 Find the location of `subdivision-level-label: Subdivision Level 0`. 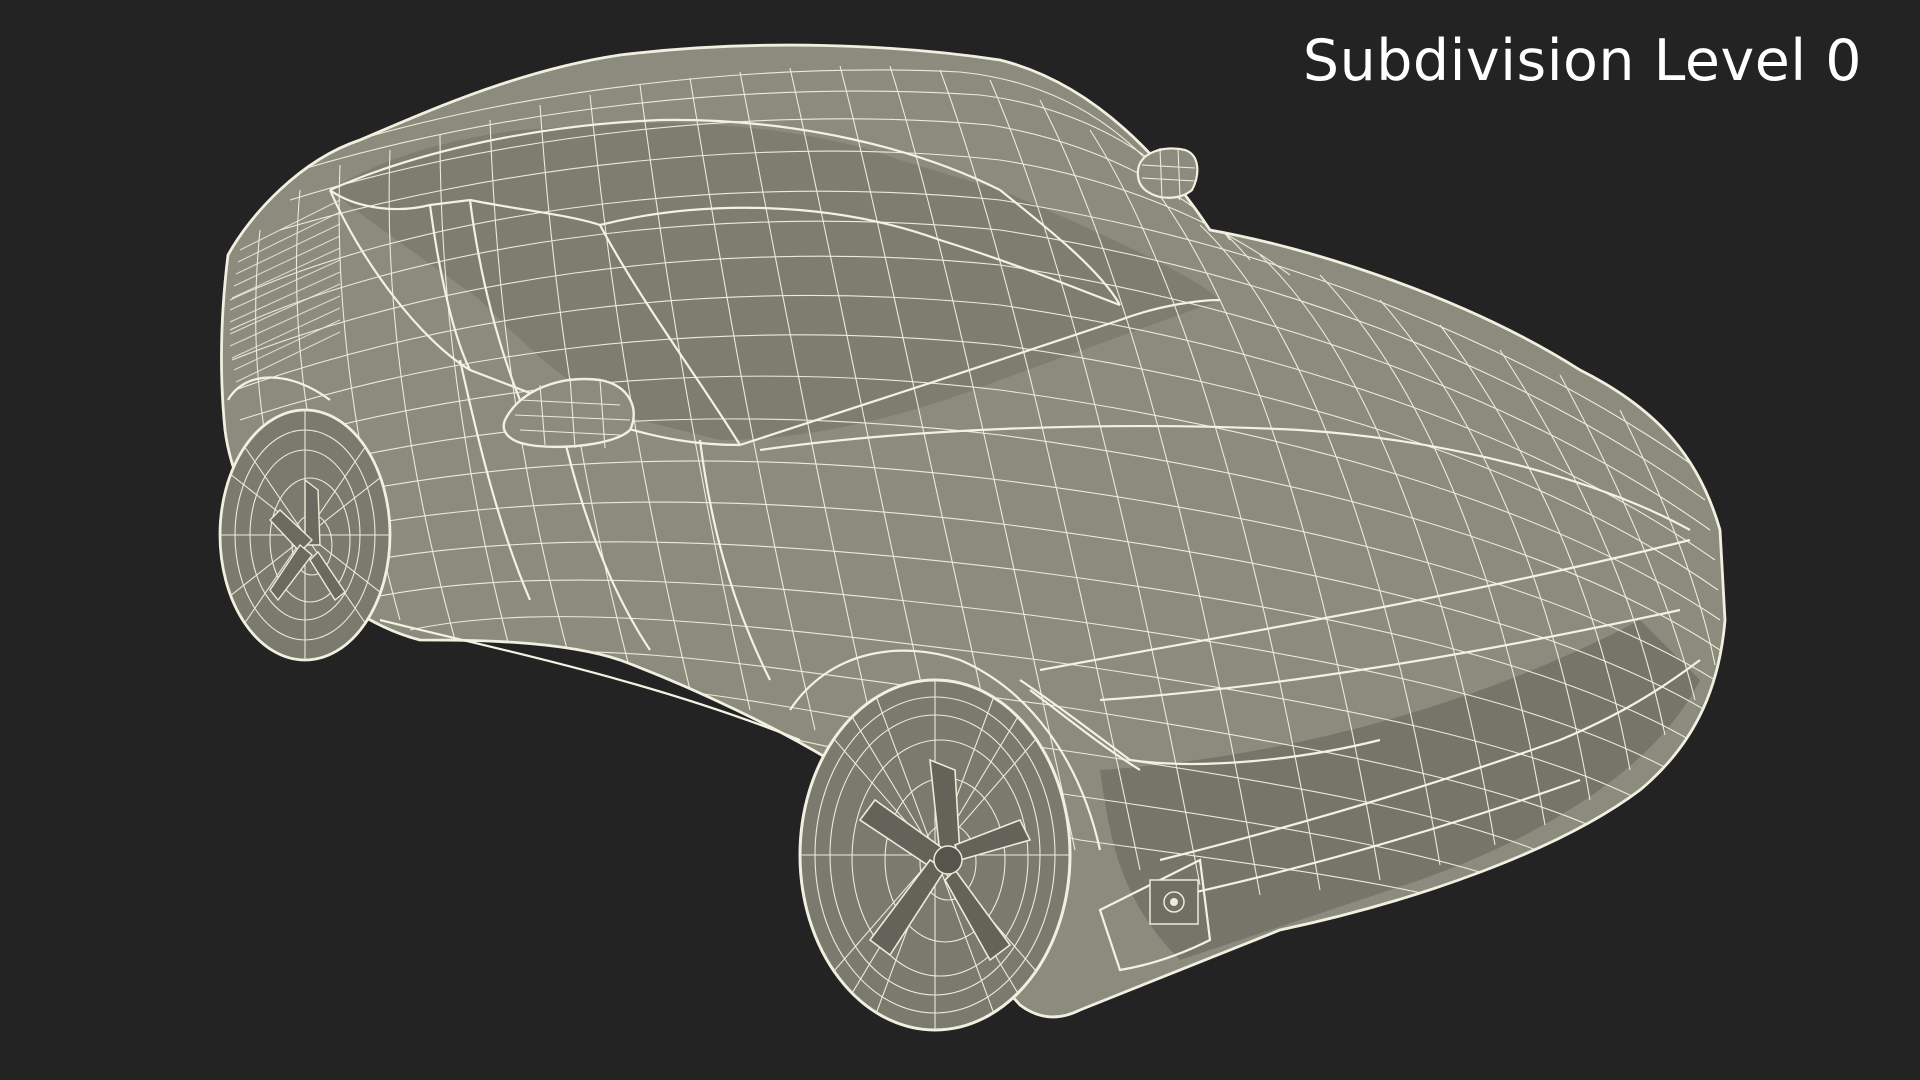

subdivision-level-label: Subdivision Level 0 is located at coordinates (1582, 61).